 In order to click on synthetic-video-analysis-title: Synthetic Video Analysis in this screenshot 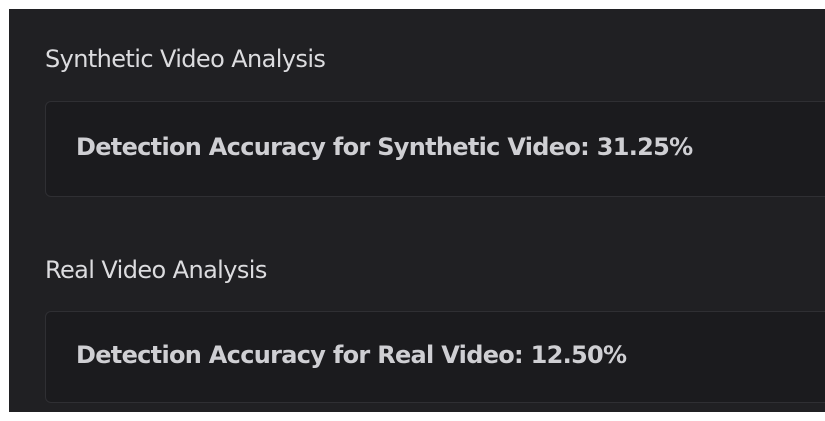, I will do `click(185, 59)`.